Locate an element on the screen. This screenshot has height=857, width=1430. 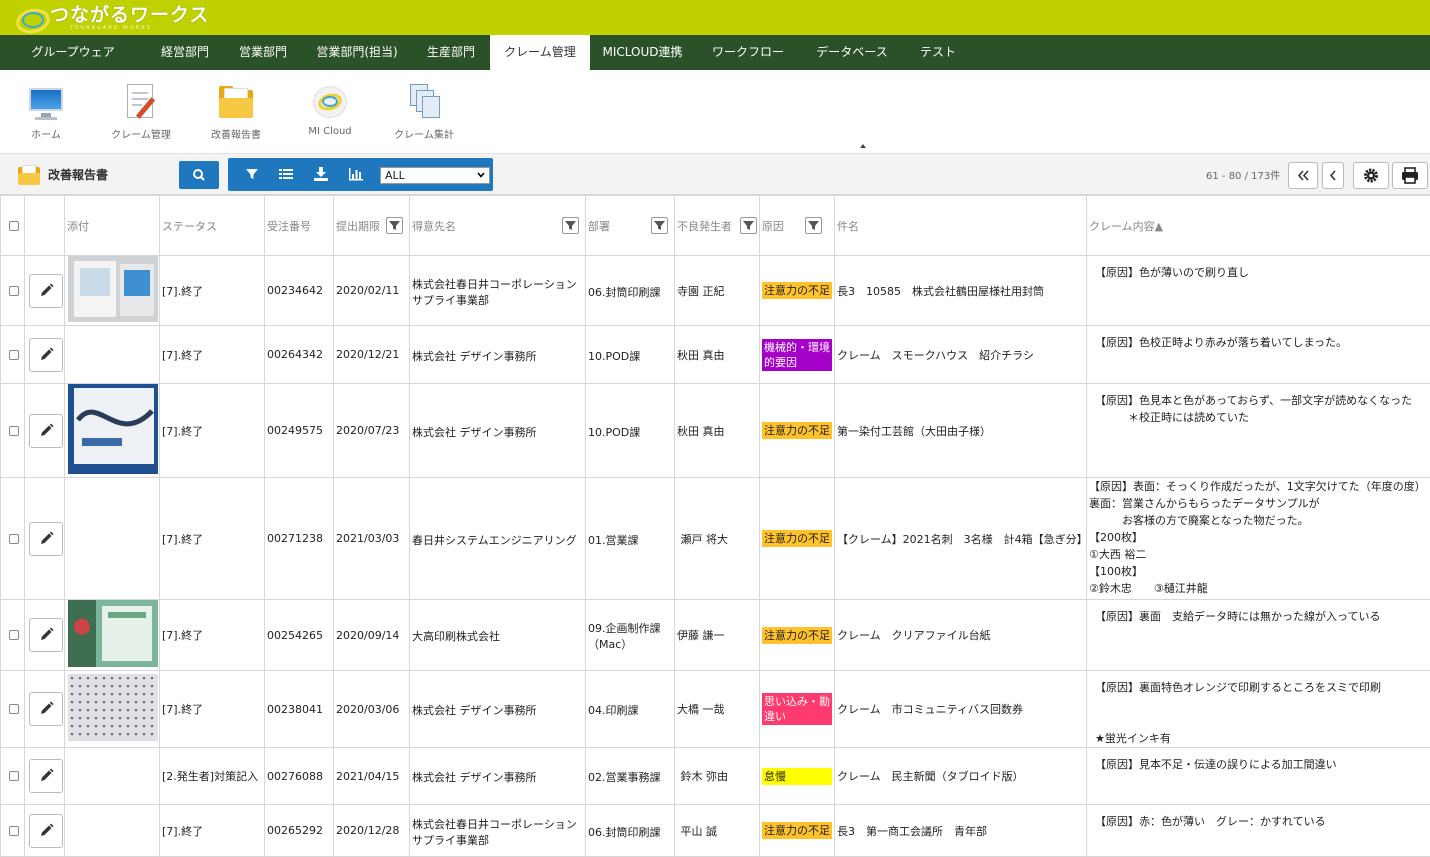
nav-tab: 営業部門 is located at coordinates (263, 52).